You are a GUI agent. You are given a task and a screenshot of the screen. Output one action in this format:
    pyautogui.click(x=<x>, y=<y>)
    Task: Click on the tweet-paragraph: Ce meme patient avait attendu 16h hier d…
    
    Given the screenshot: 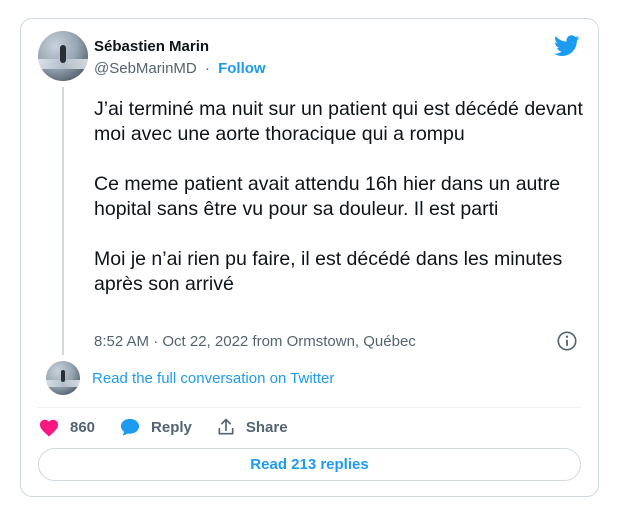 What is the action you would take?
    pyautogui.click(x=327, y=196)
    